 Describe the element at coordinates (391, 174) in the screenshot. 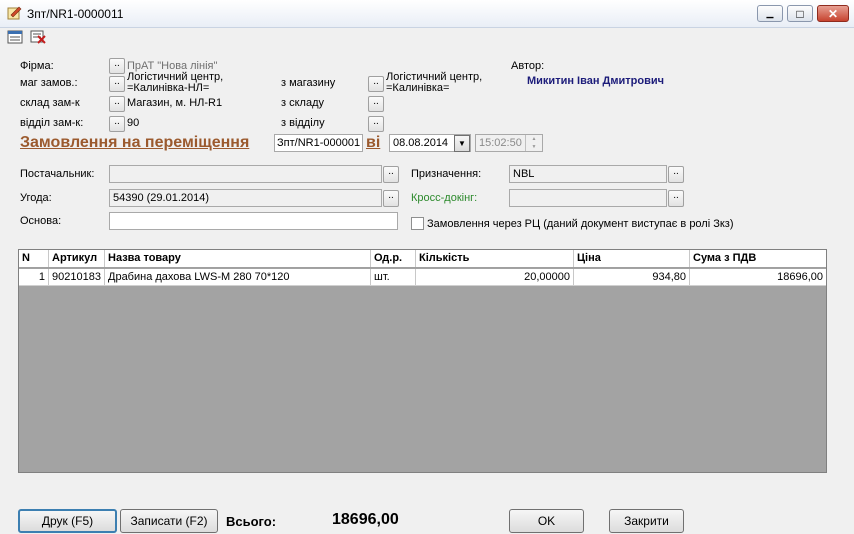

I see `postachalnyk-select-button: ..` at that location.